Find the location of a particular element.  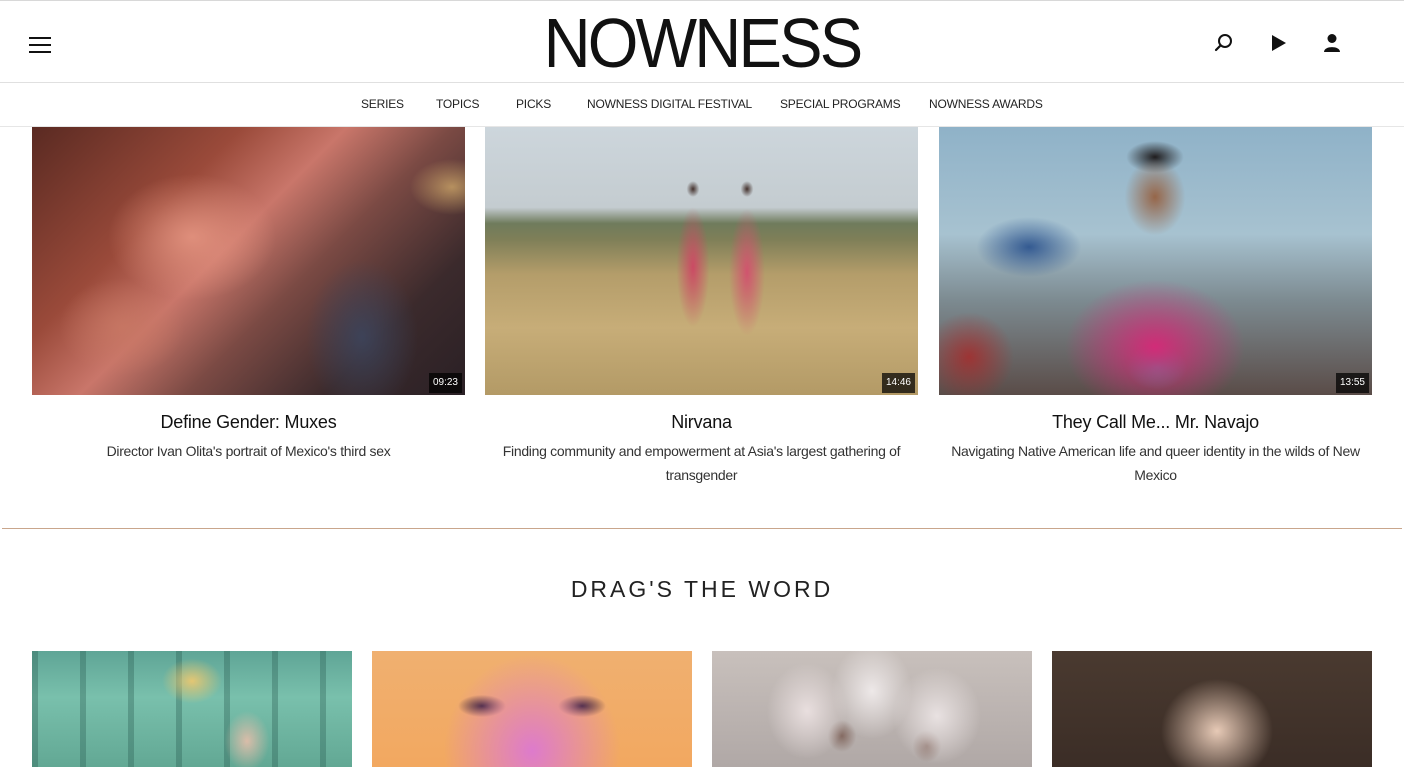

card-title: Nirvana is located at coordinates (701, 422).